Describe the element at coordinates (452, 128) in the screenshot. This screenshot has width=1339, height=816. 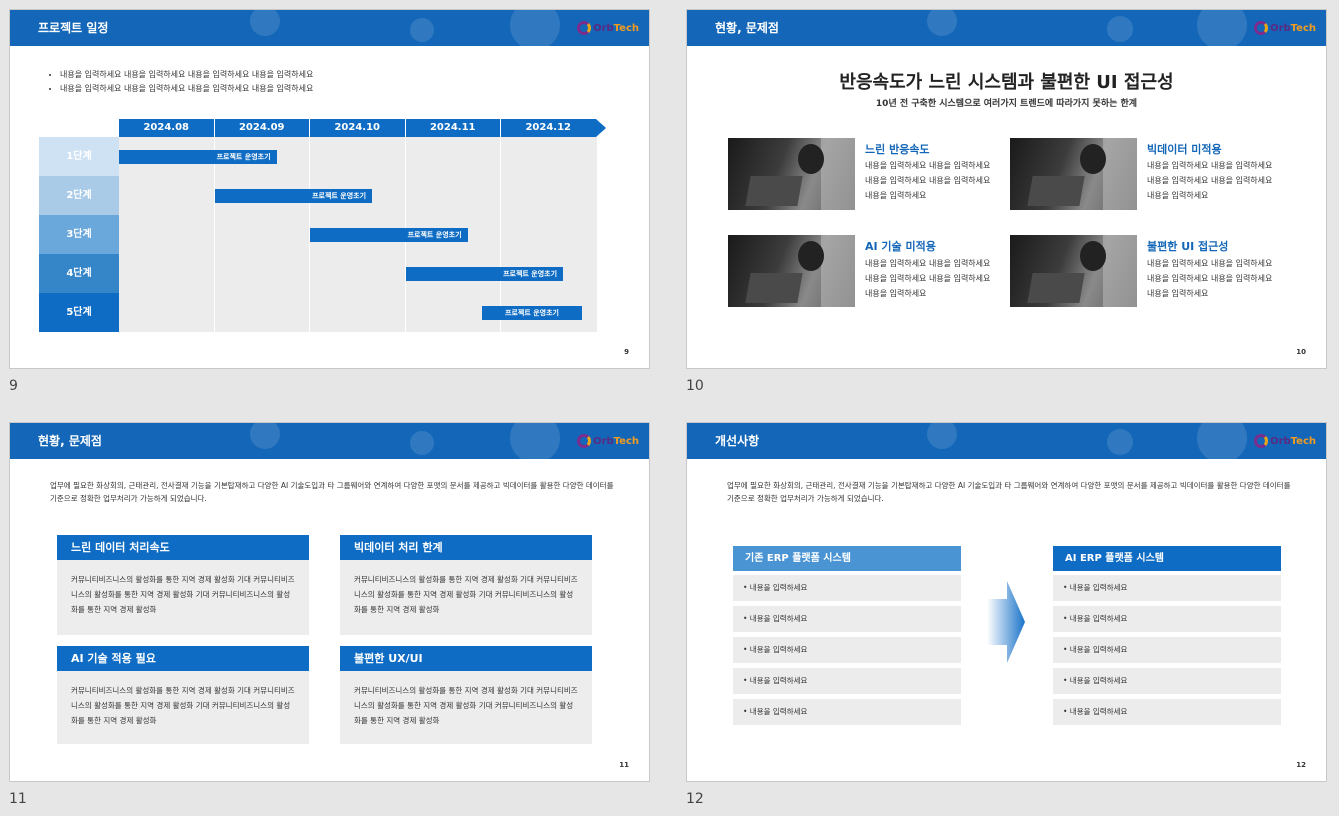
I see `gantt-month-header: 2024.11` at that location.